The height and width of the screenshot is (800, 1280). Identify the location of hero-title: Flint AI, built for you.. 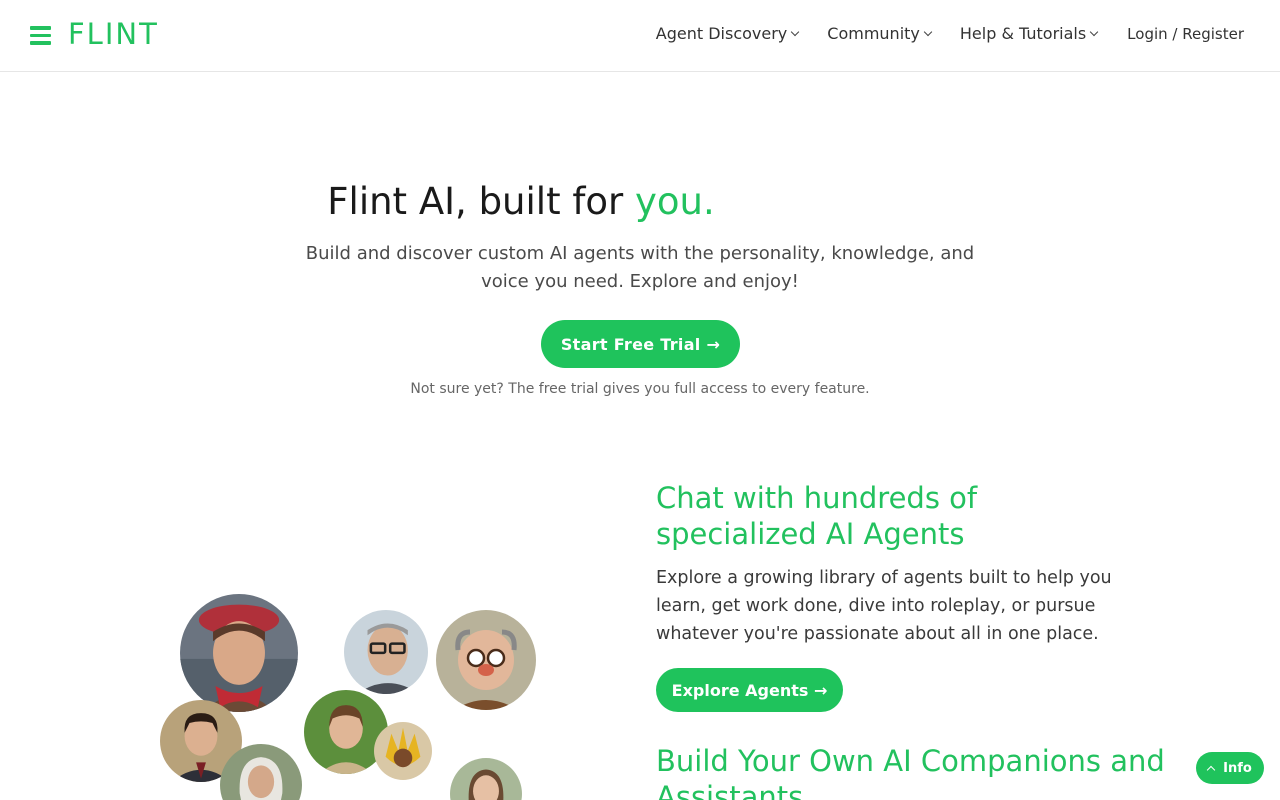
(521, 201).